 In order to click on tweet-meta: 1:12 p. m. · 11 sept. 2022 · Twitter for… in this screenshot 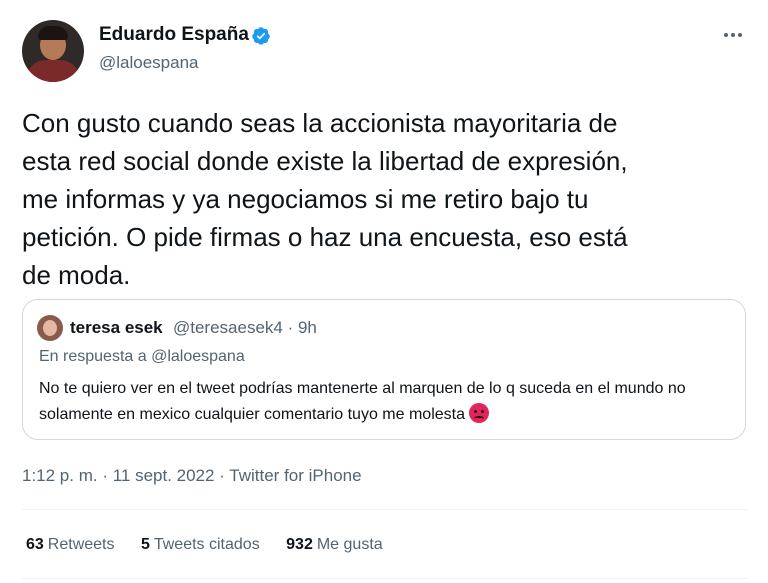, I will do `click(192, 476)`.